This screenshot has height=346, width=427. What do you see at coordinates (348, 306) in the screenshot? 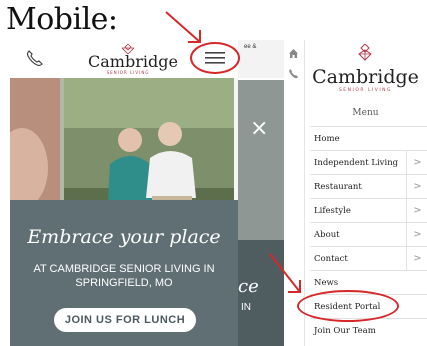
I see `annotation-ellipse` at bounding box center [348, 306].